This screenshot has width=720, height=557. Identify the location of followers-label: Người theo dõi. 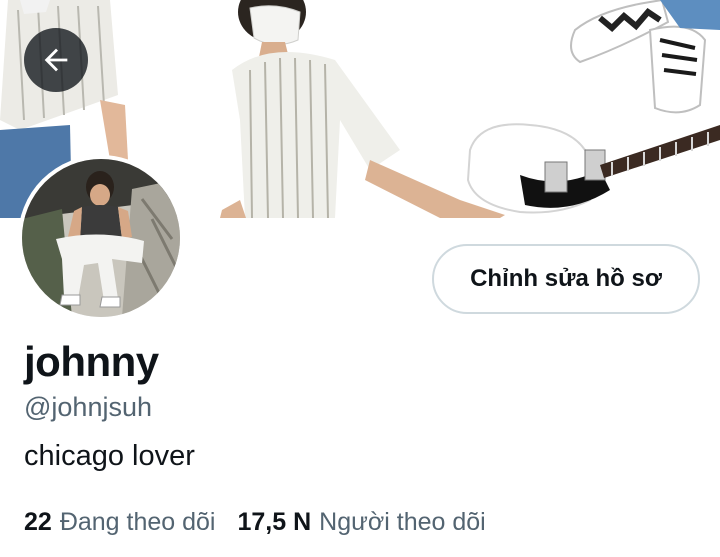
(402, 522).